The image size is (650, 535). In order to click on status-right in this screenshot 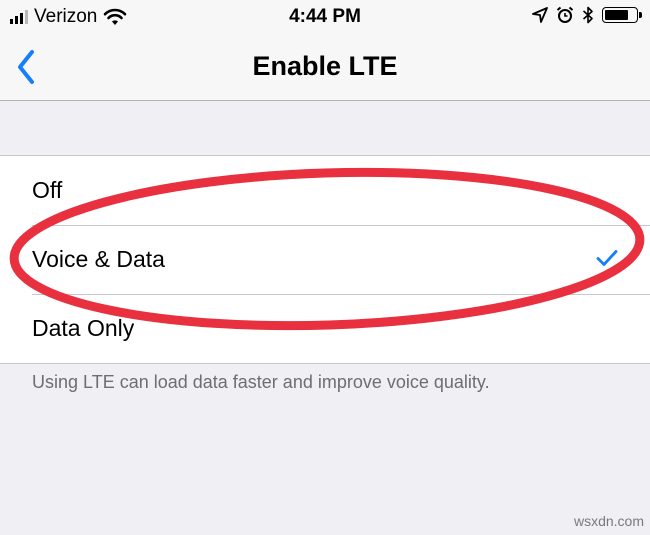, I will do `click(587, 15)`.